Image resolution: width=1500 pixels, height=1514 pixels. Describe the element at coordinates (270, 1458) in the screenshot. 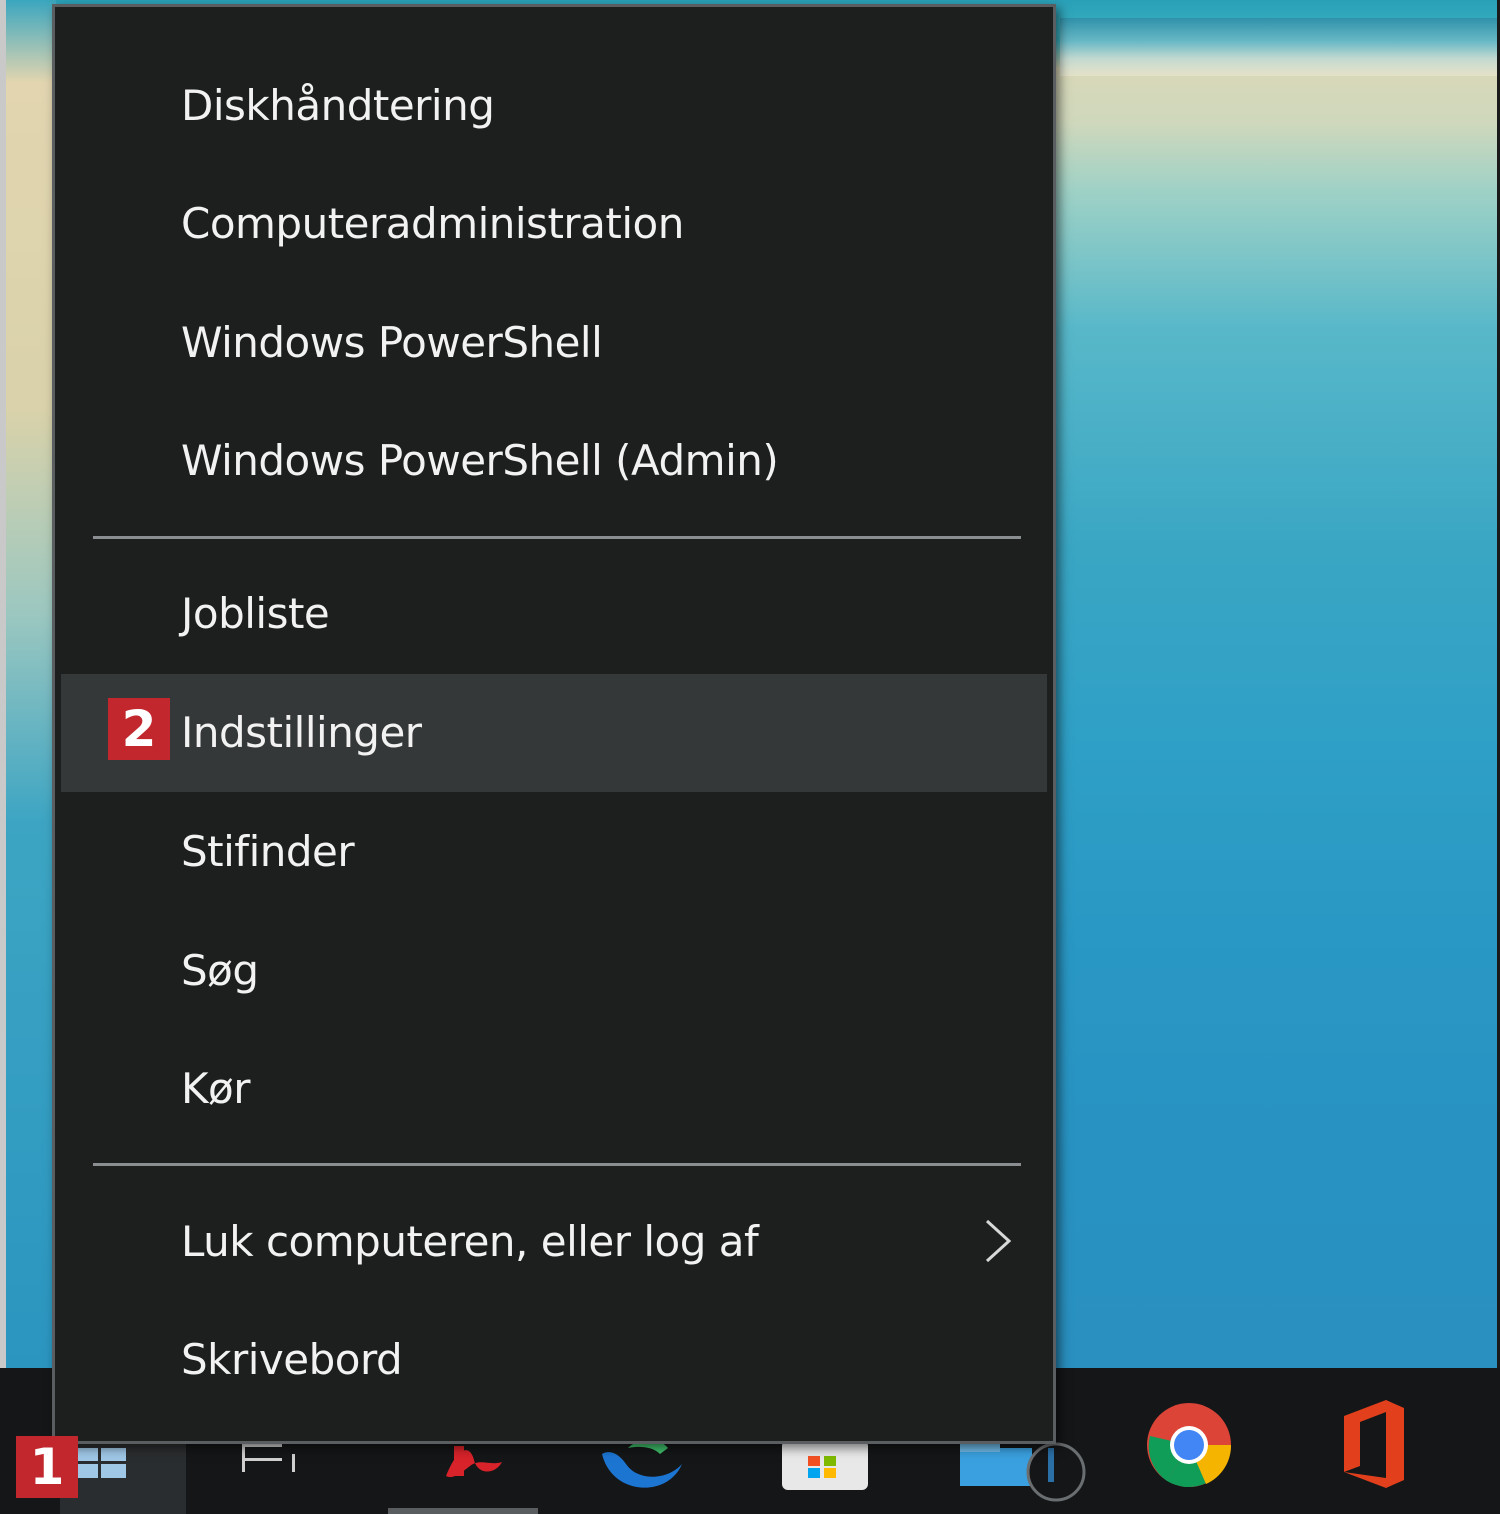

I see `task-view-icon` at that location.